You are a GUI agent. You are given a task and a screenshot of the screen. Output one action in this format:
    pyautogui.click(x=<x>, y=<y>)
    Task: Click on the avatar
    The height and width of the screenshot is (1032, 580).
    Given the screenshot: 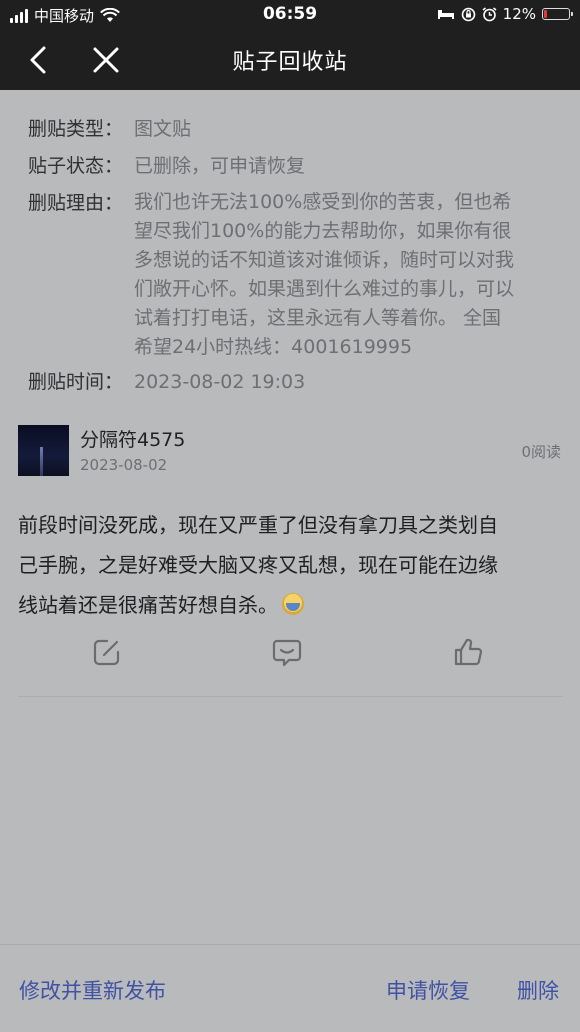 What is the action you would take?
    pyautogui.click(x=43, y=450)
    